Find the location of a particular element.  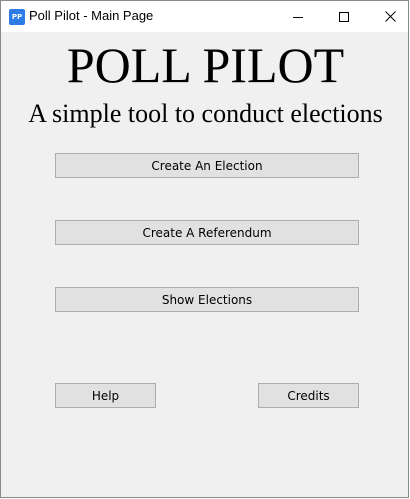

page-title: POLL PILOT is located at coordinates (205, 65).